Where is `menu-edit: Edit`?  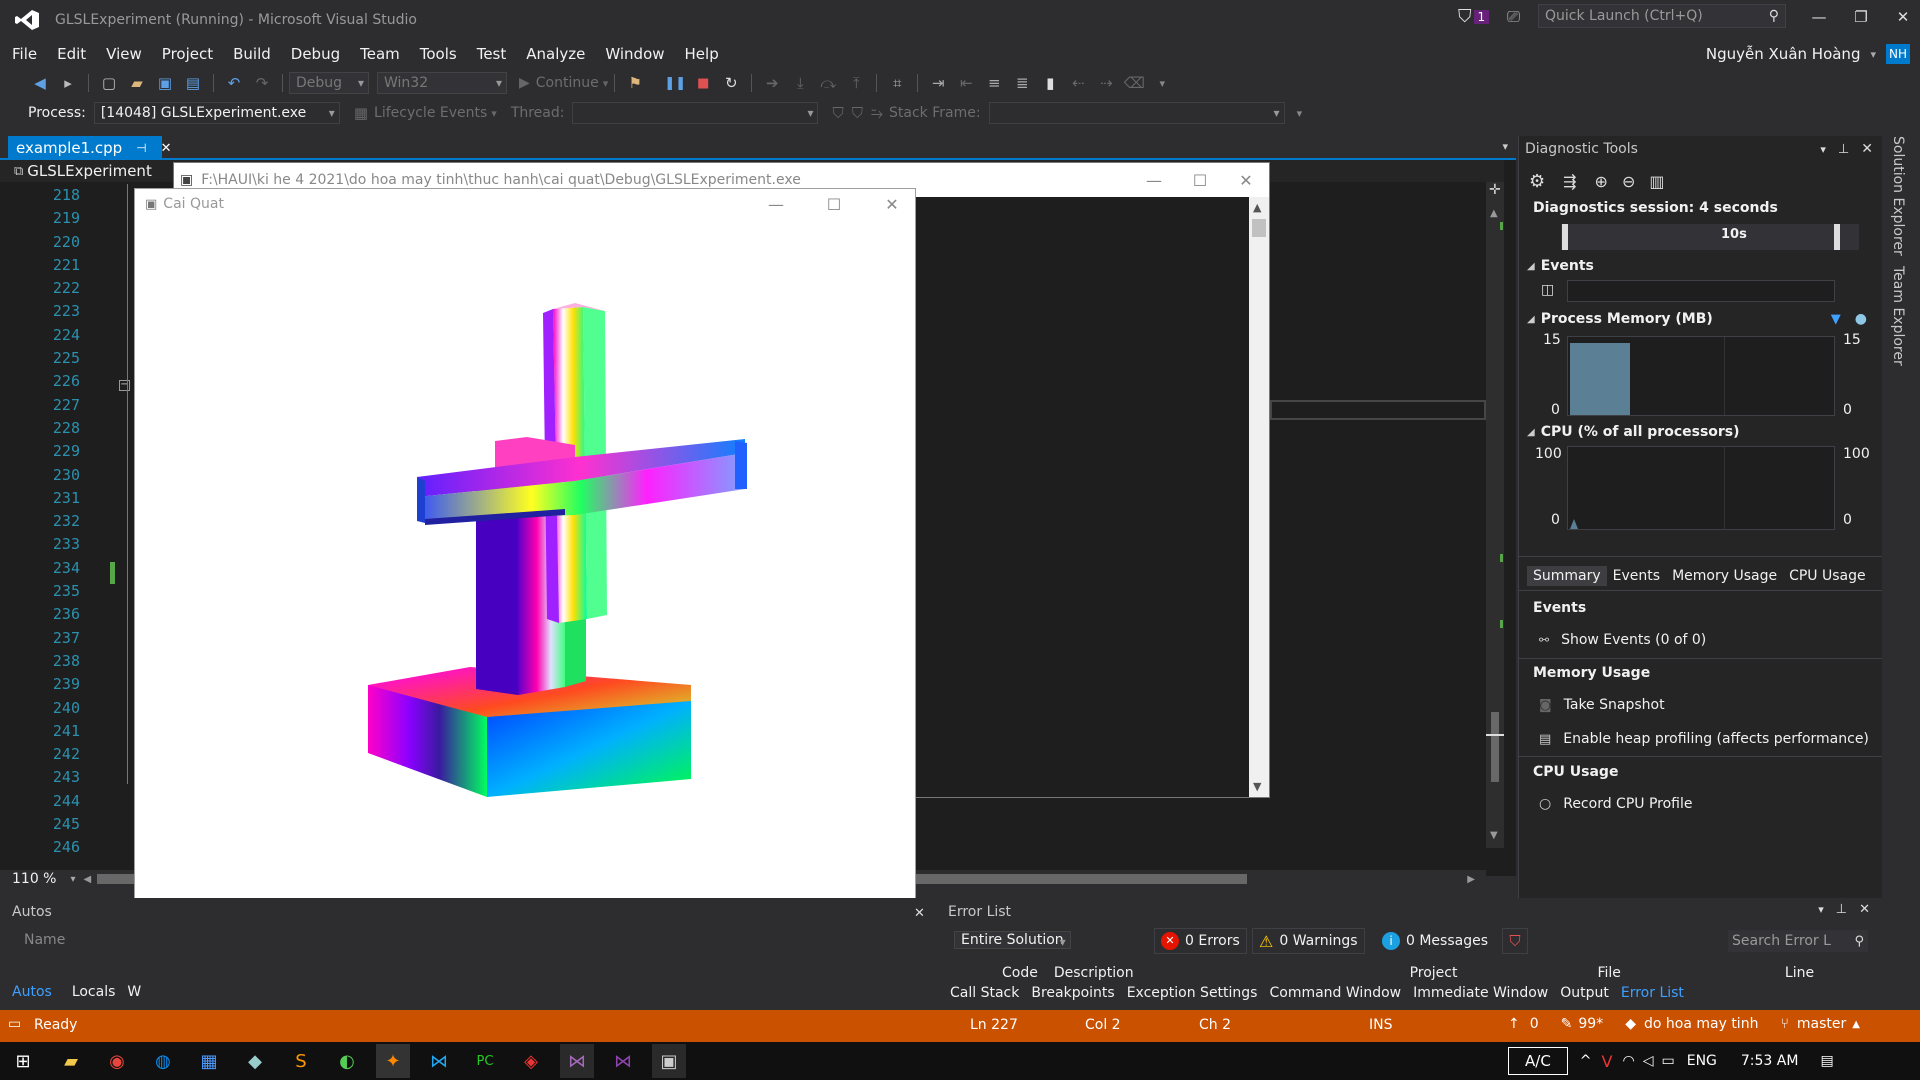 menu-edit: Edit is located at coordinates (71, 54).